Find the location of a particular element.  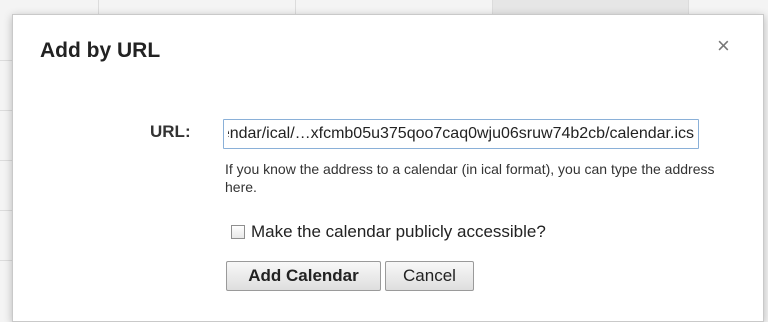

dialog-title: Add by URL is located at coordinates (100, 50).